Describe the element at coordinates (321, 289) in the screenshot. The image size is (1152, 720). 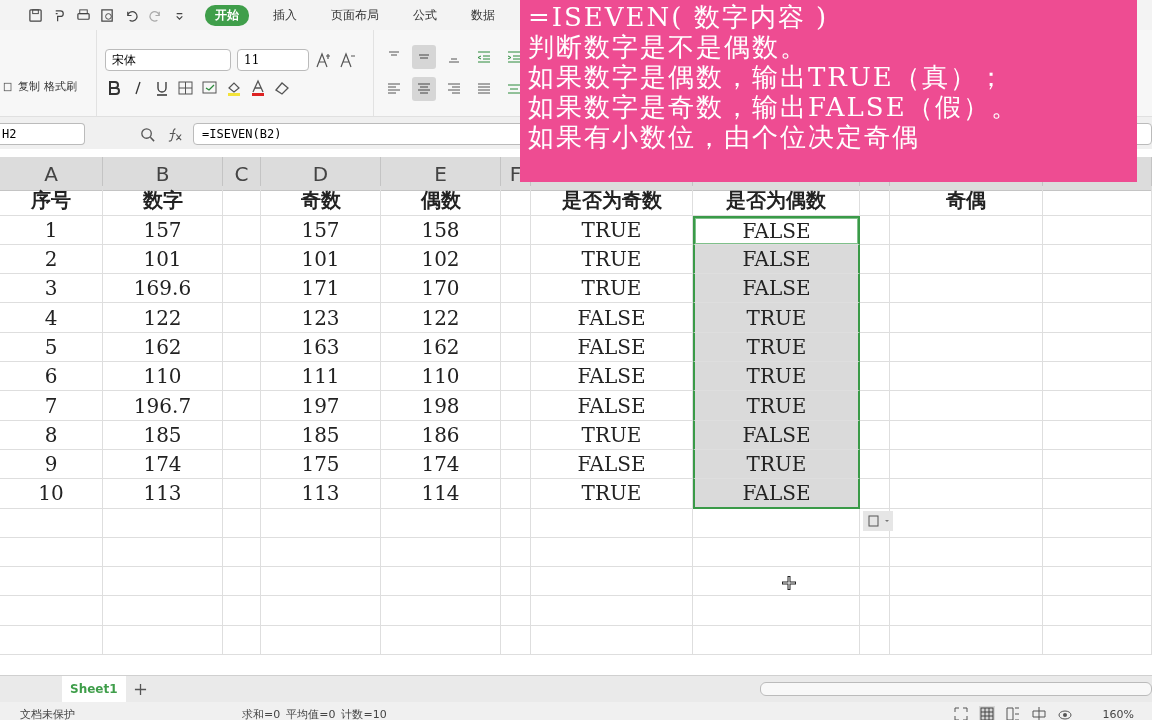
I see `table-cell: 171` at that location.